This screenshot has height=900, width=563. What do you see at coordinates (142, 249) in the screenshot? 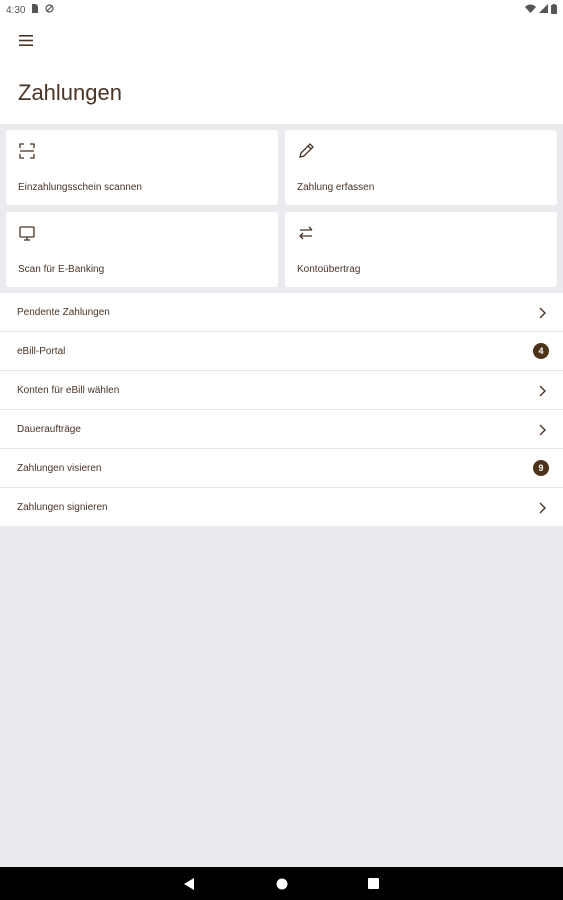
I see `tile-scan-ebanking: Scan für E-Banking` at bounding box center [142, 249].